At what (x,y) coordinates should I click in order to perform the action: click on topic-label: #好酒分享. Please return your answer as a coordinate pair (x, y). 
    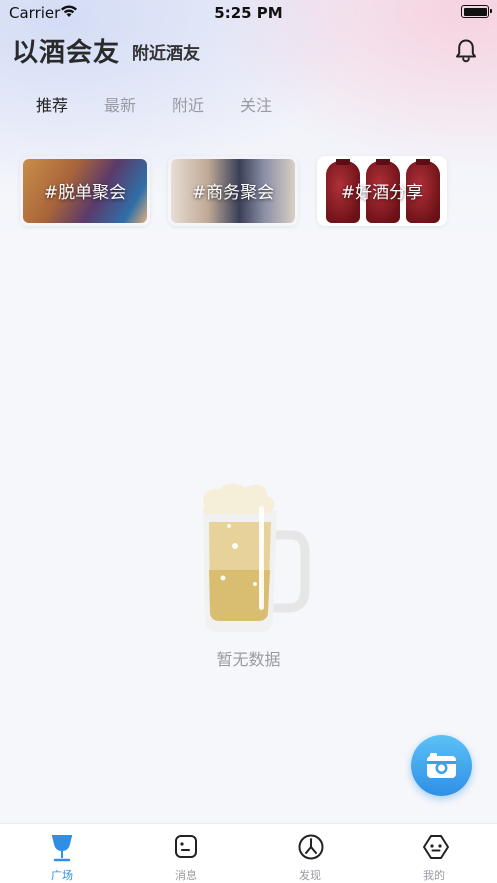
    Looking at the image, I should click on (382, 193).